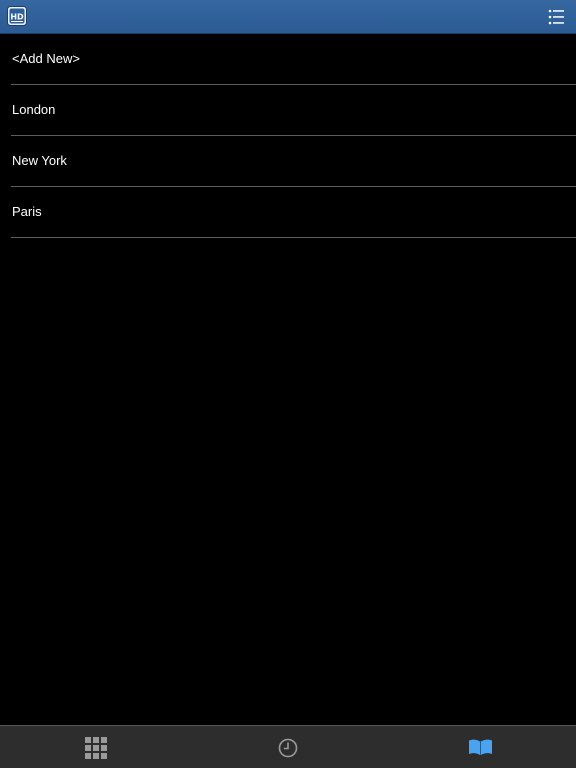 The width and height of the screenshot is (576, 768). I want to click on list-menu-icon, so click(557, 17).